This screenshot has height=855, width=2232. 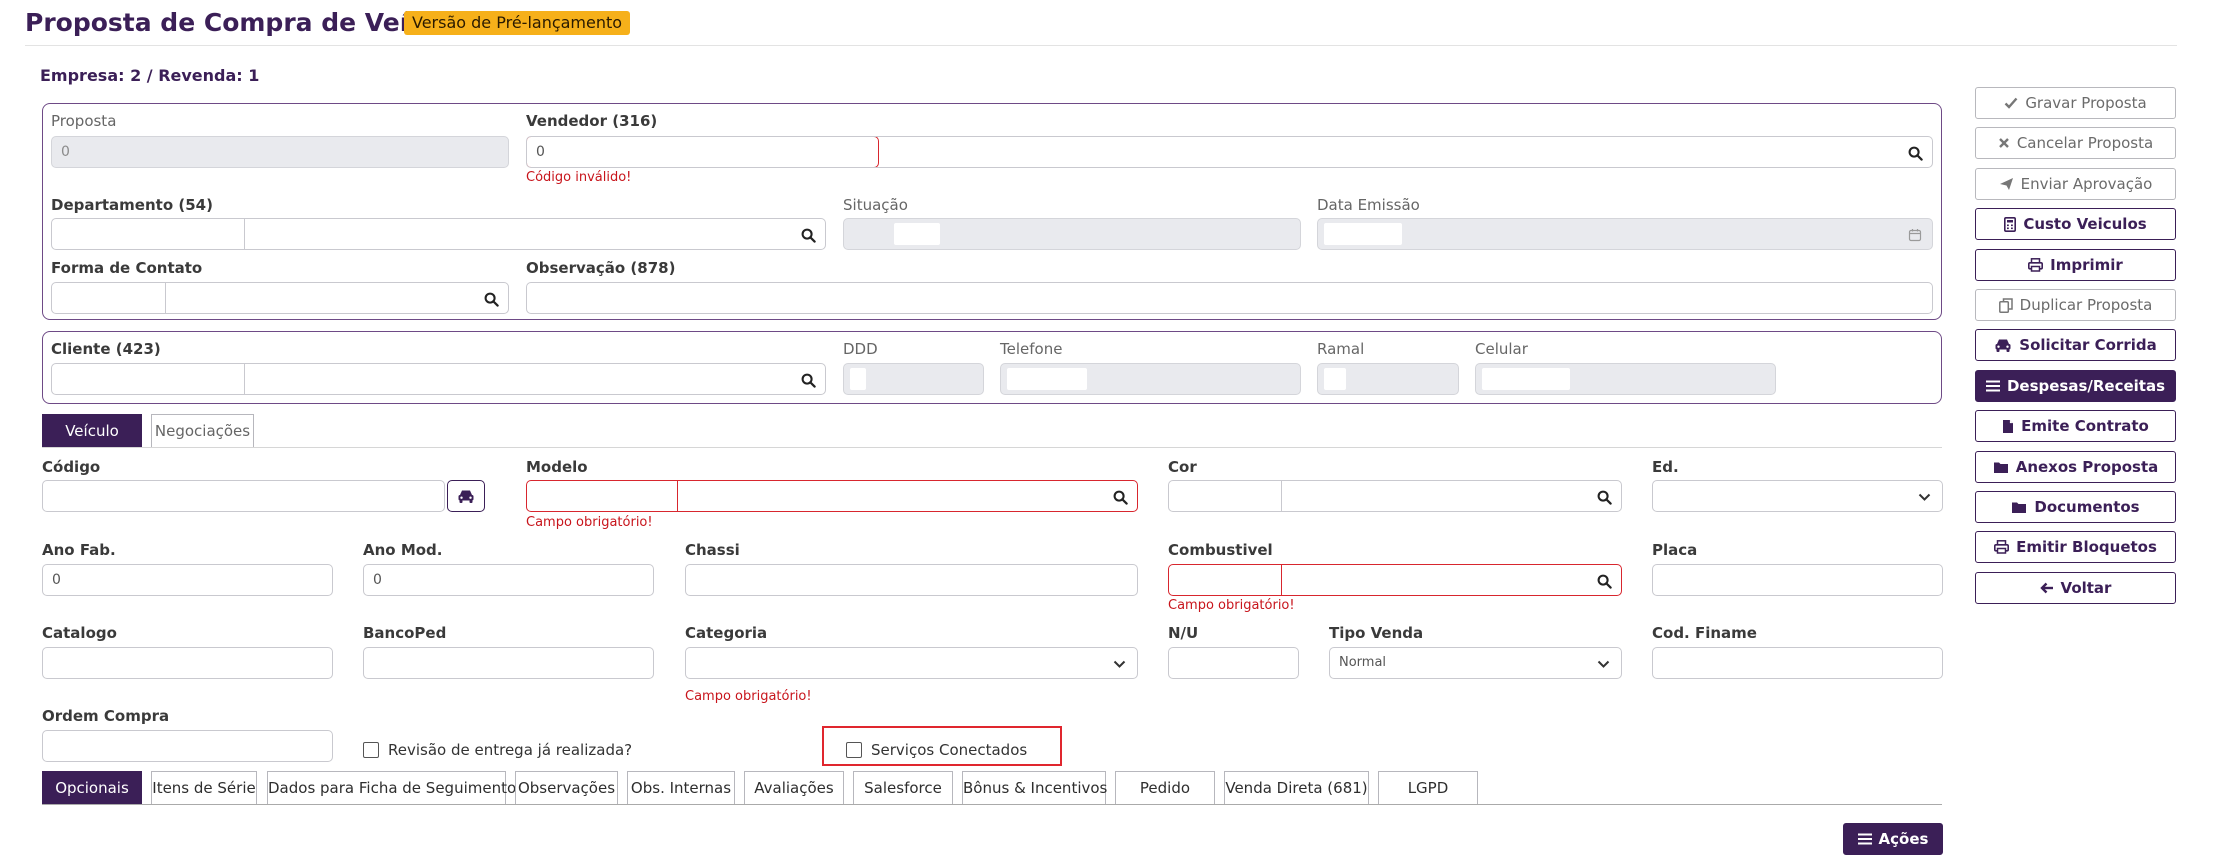 What do you see at coordinates (438, 234) in the screenshot?
I see `departamento-field` at bounding box center [438, 234].